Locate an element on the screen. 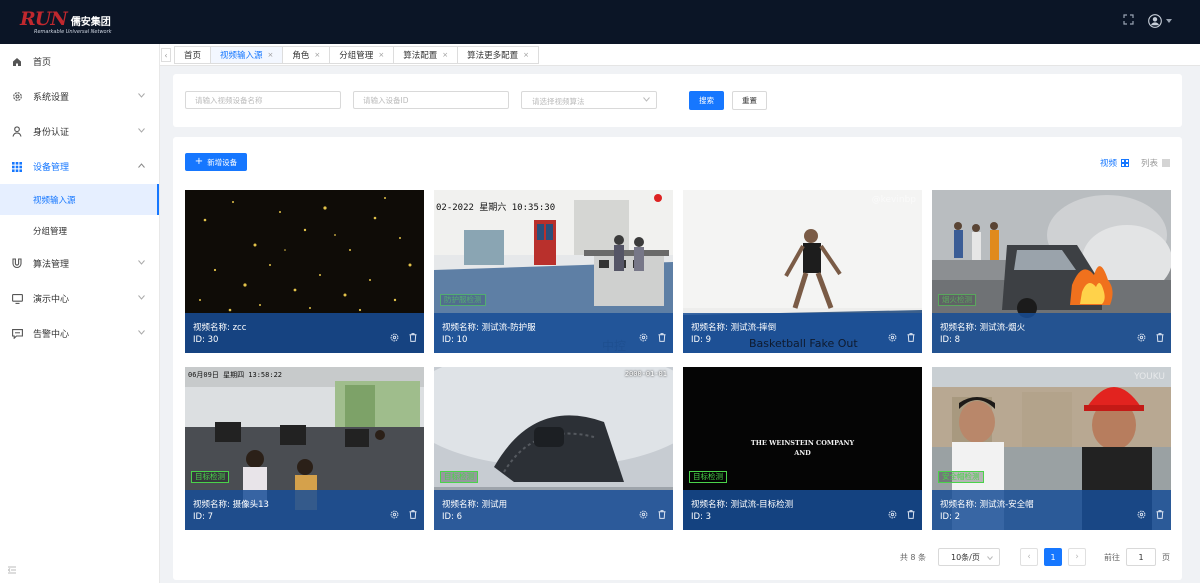  tab-home: 首页 is located at coordinates (192, 55).